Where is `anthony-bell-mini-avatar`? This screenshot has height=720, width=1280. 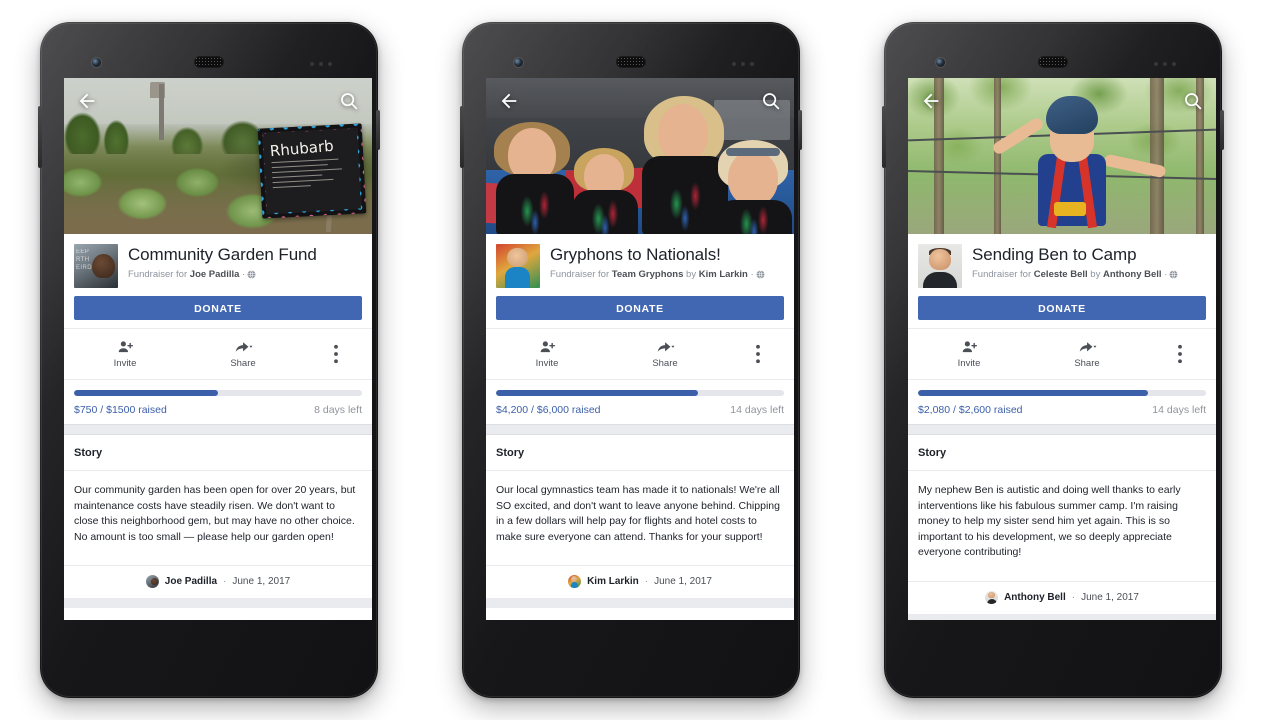
anthony-bell-mini-avatar is located at coordinates (992, 597).